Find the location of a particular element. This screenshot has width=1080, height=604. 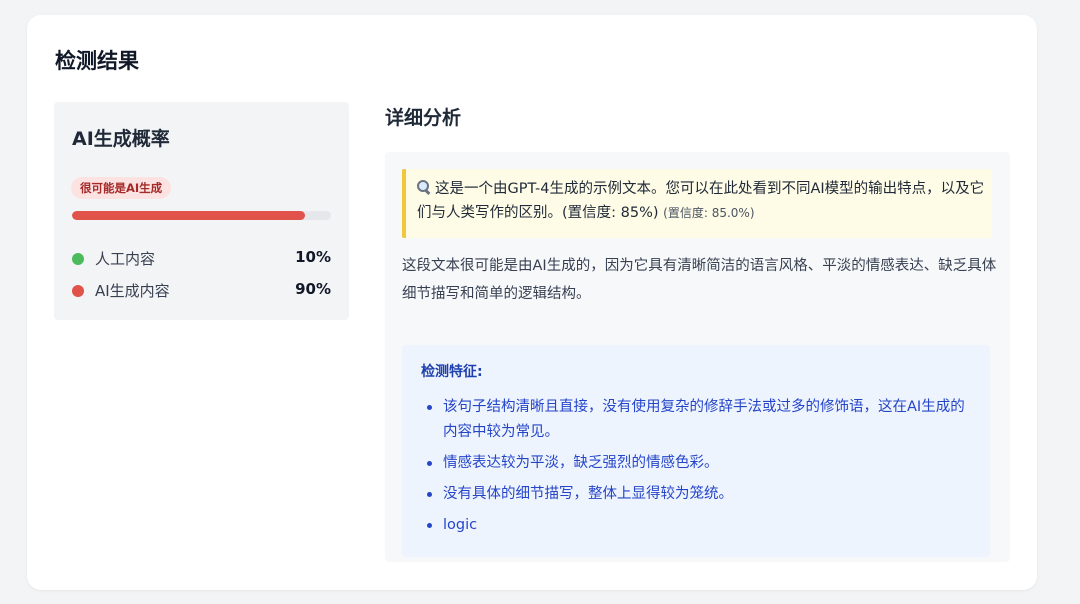

feature-item: 没有具体的细节描写，整体上显得较为笼统。 is located at coordinates (698, 494).